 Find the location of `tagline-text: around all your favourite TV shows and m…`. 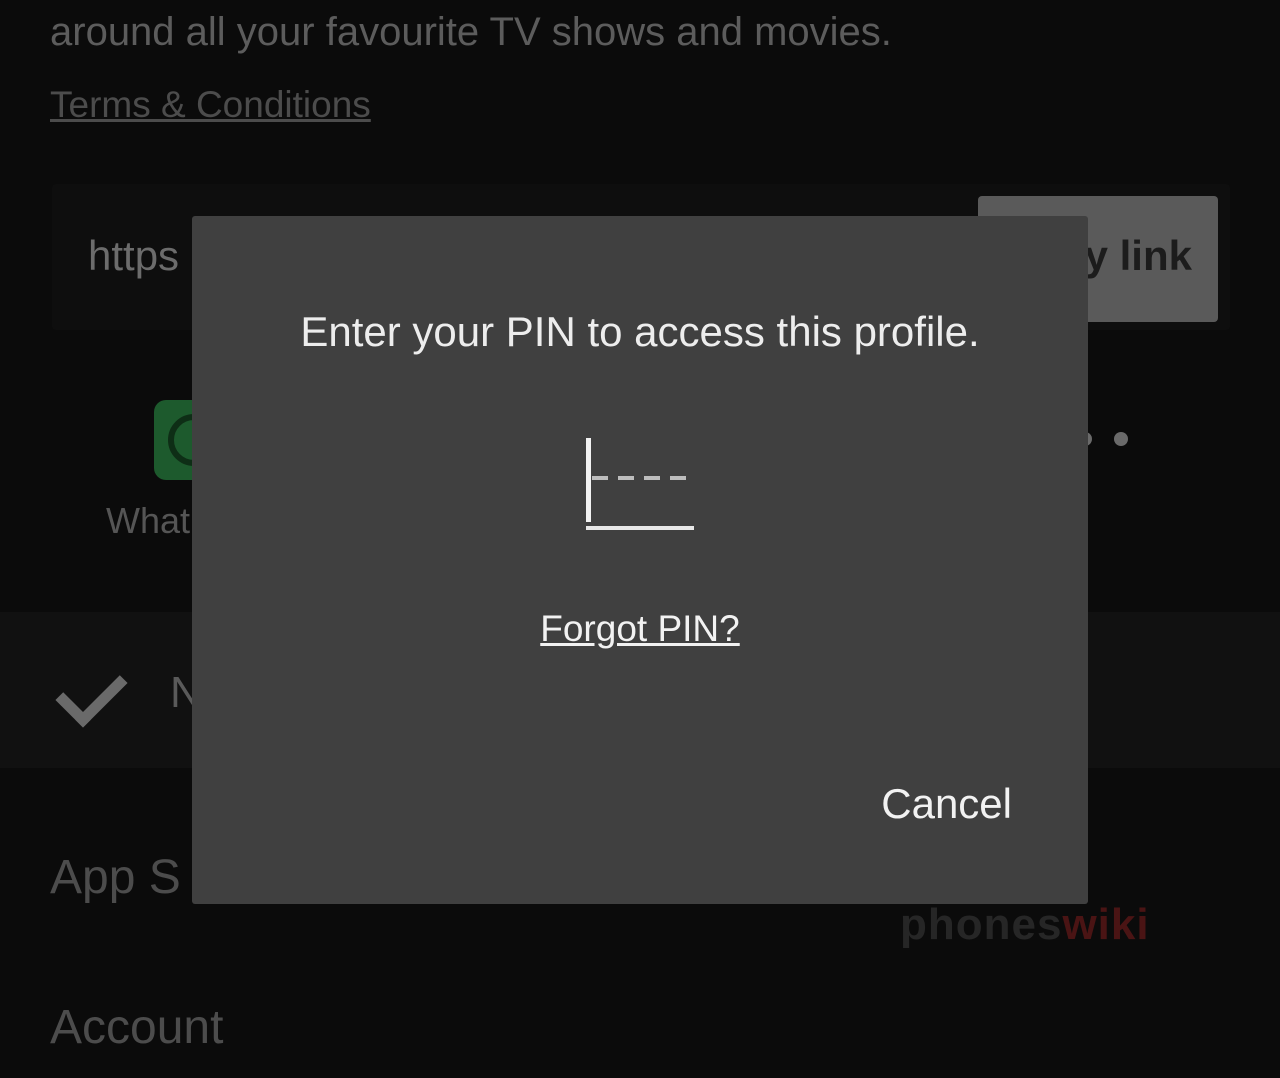

tagline-text: around all your favourite TV shows and m… is located at coordinates (471, 32).